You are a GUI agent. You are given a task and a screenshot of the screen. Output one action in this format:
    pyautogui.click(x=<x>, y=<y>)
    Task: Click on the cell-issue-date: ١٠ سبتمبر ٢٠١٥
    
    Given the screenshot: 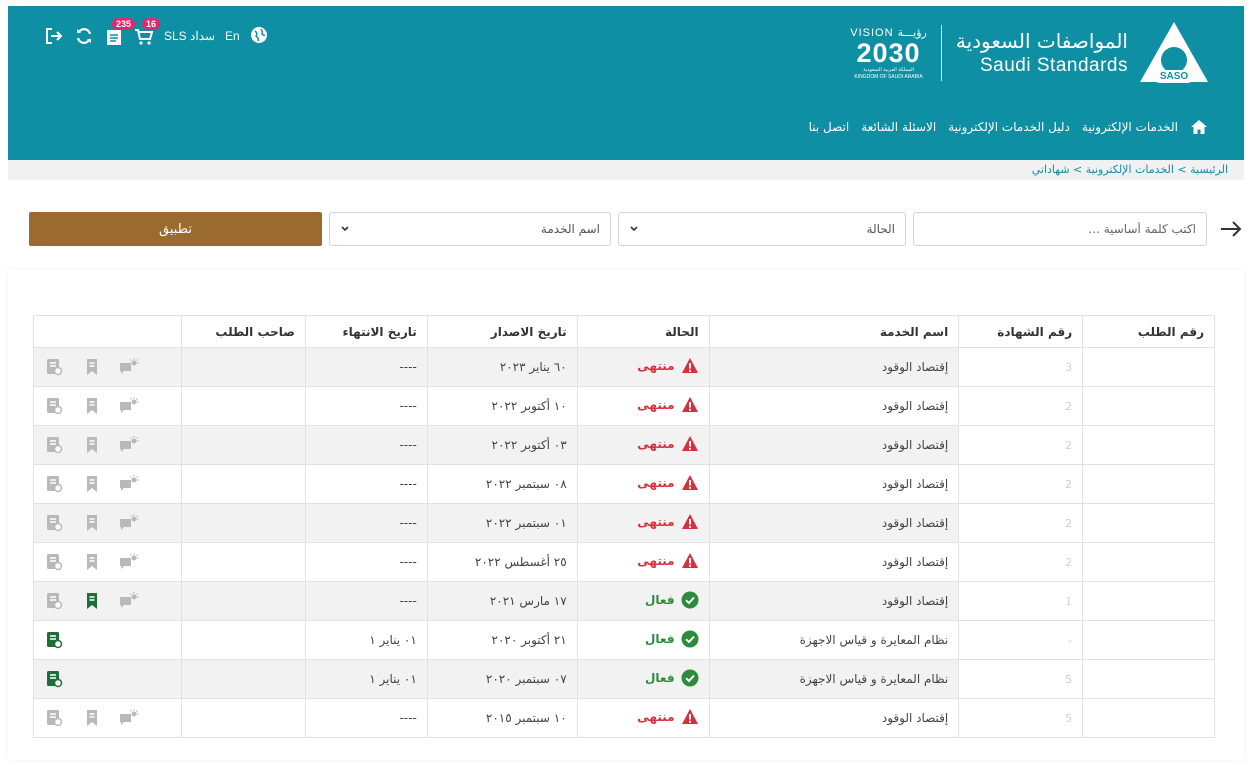 What is the action you would take?
    pyautogui.click(x=502, y=718)
    